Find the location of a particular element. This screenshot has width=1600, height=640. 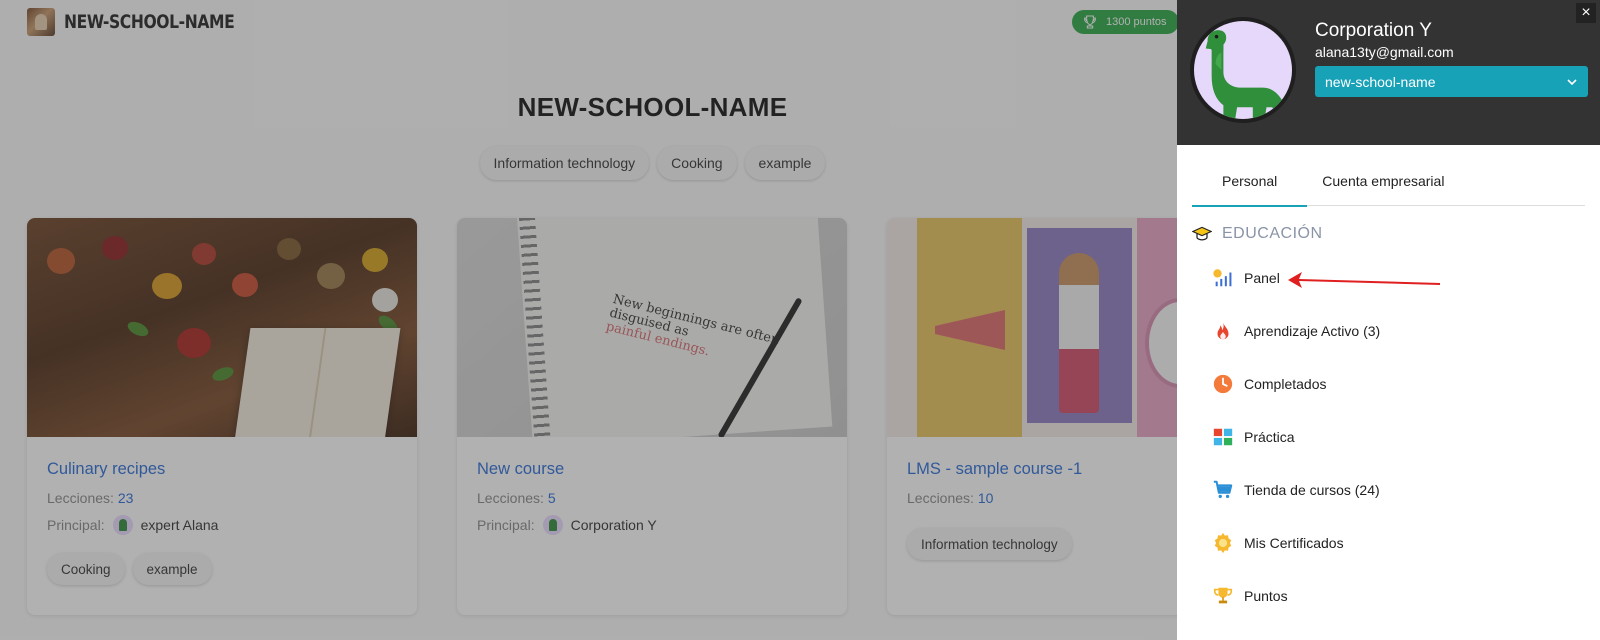

graduation-cap-icon is located at coordinates (1202, 233).